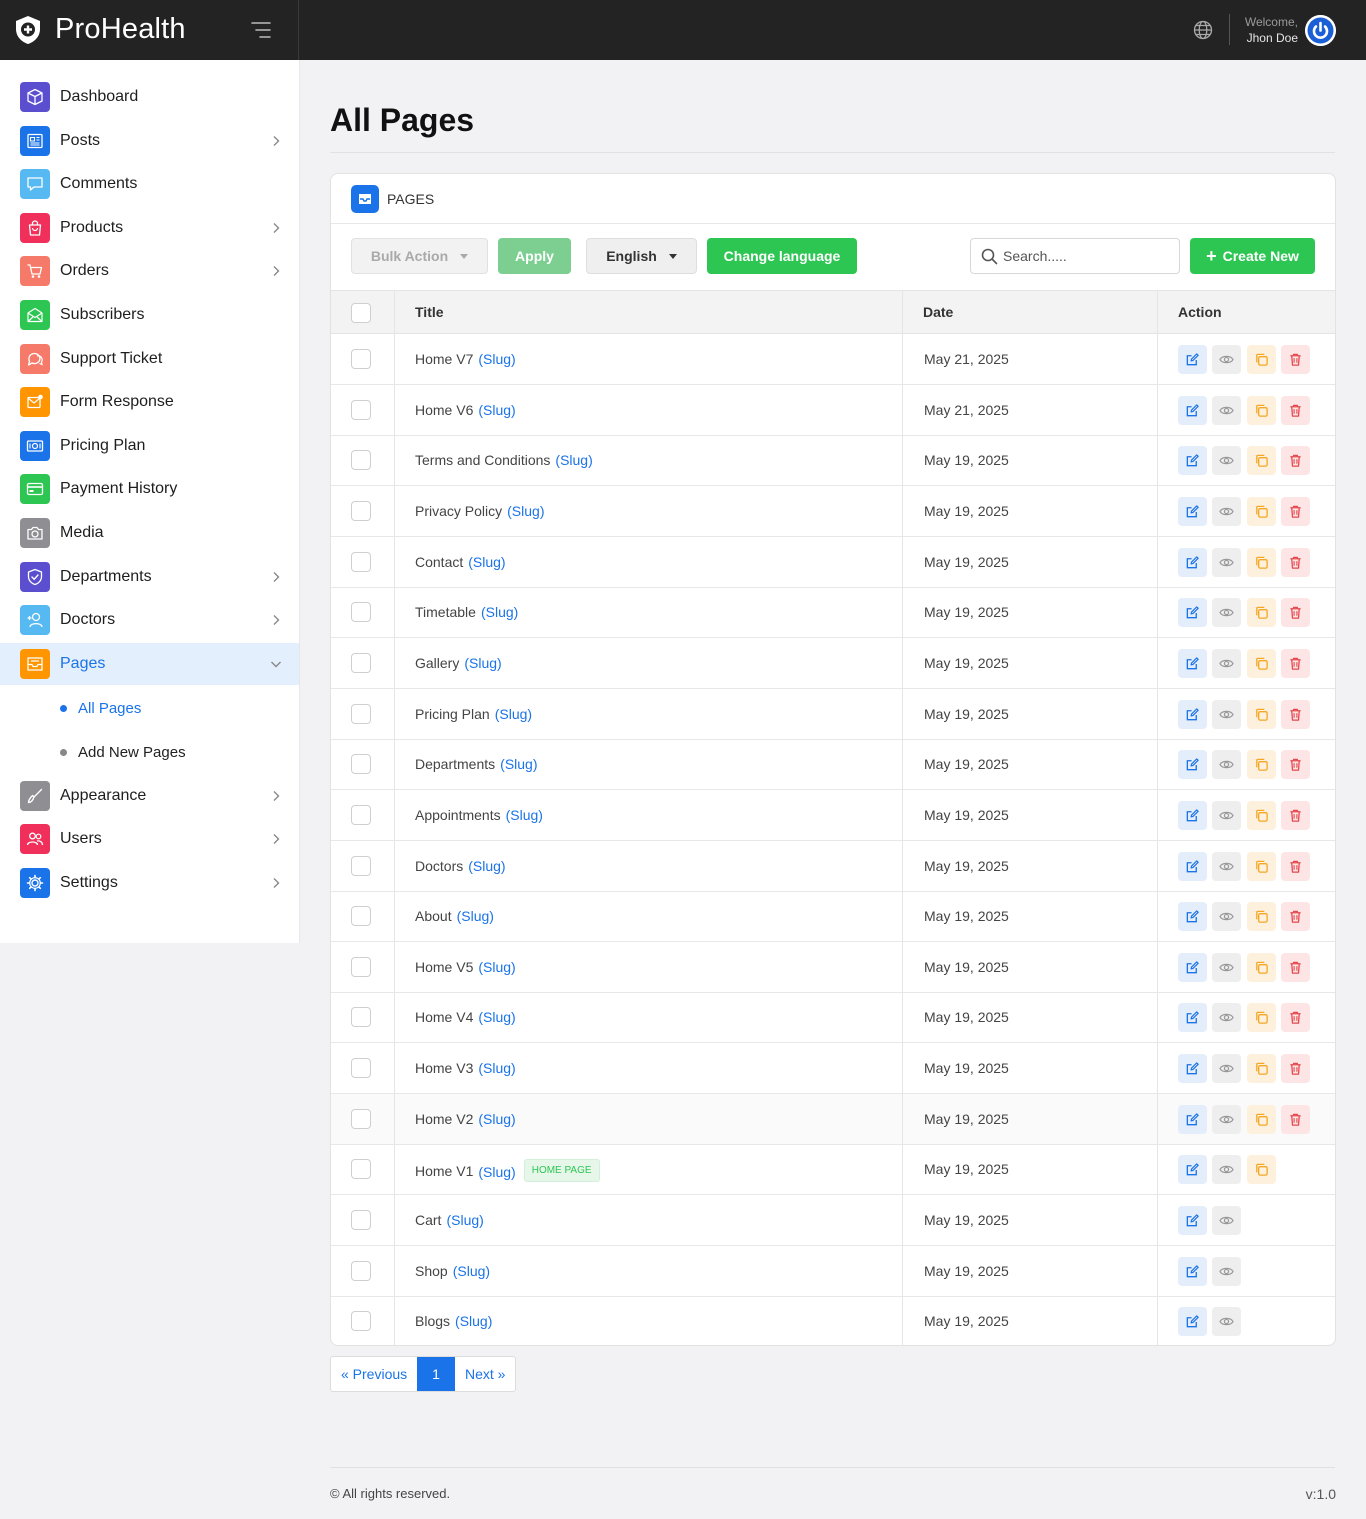 This screenshot has width=1366, height=1519. I want to click on sidebar-item-doctors: Doctors, so click(149, 620).